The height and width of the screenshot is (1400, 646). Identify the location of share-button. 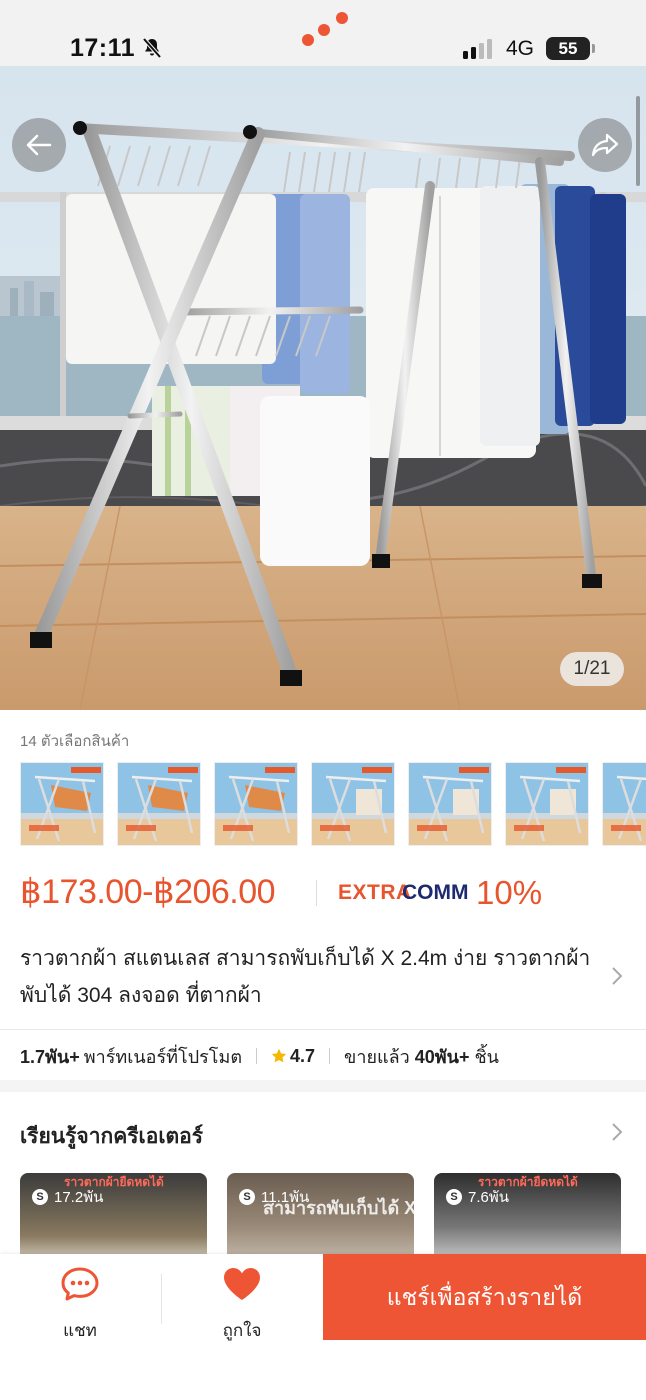
(605, 145).